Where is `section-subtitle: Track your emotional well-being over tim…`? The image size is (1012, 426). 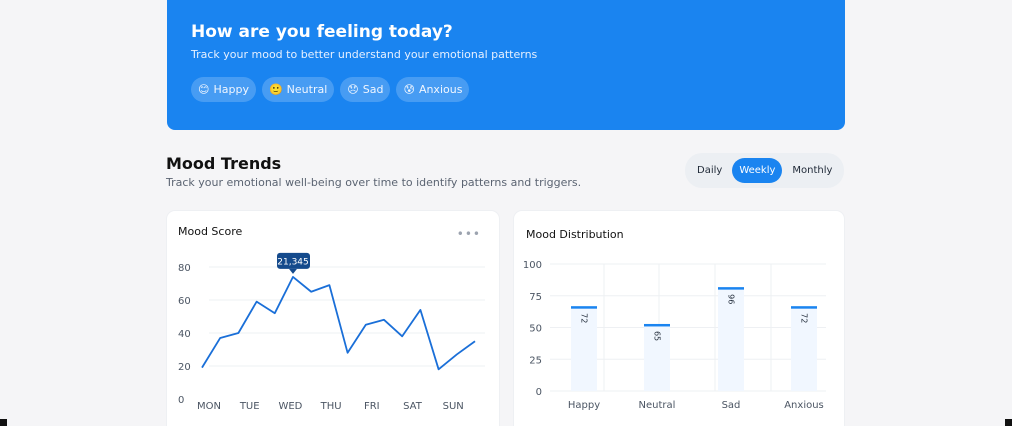 section-subtitle: Track your emotional well-being over tim… is located at coordinates (374, 182).